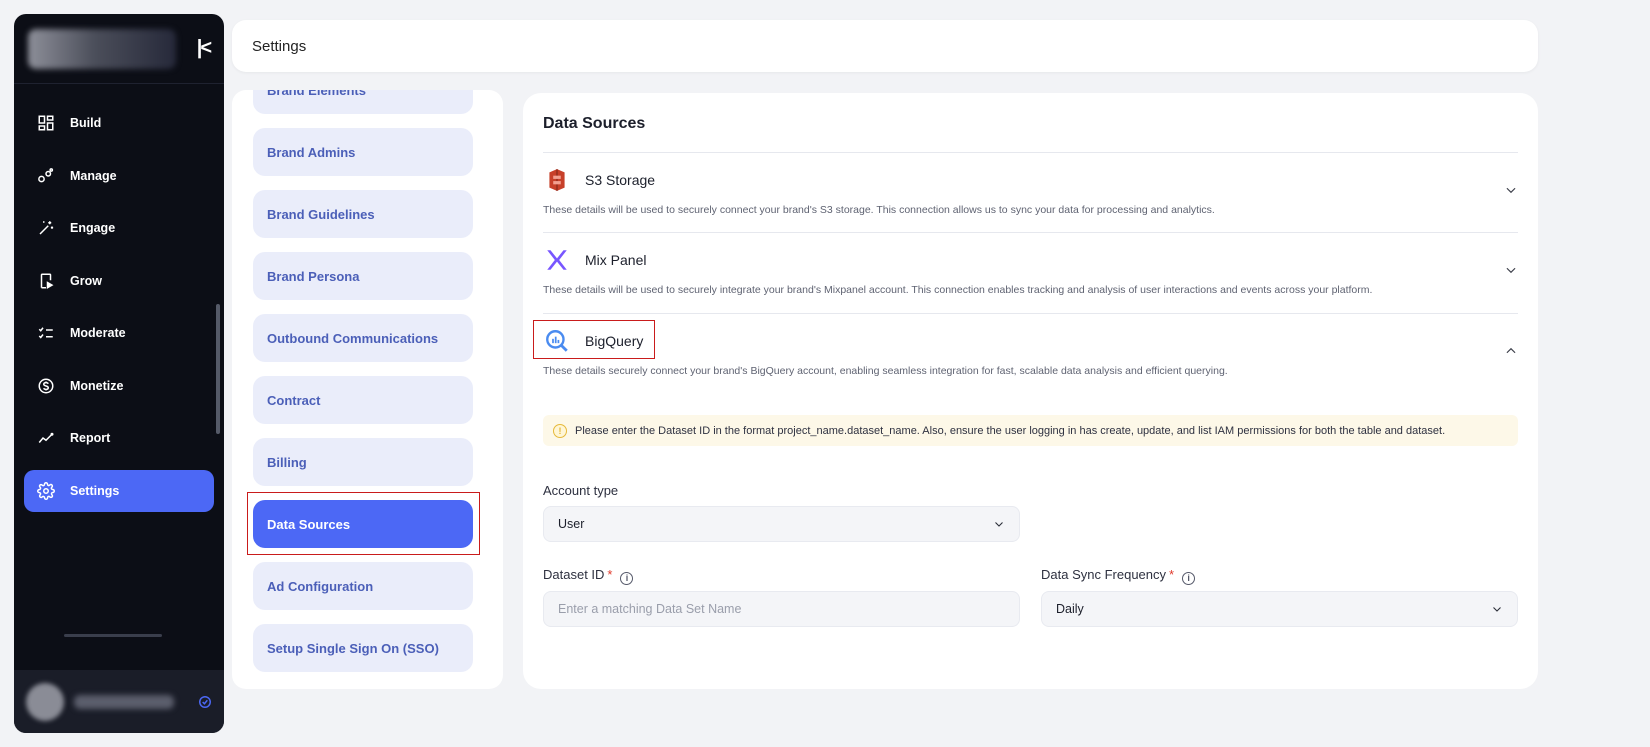  What do you see at coordinates (885, 46) in the screenshot?
I see `page-header: Settings` at bounding box center [885, 46].